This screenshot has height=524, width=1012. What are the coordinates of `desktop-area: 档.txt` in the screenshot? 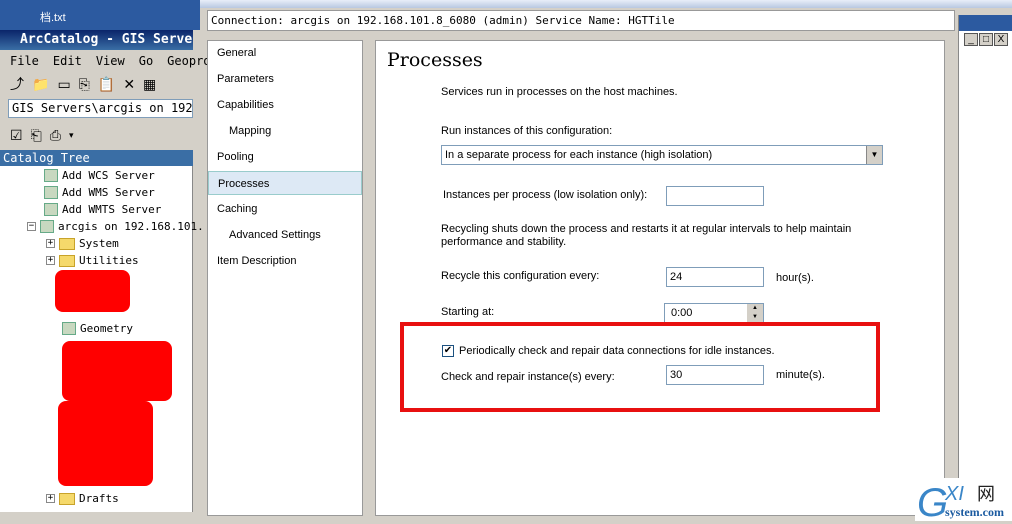 It's located at (100, 15).